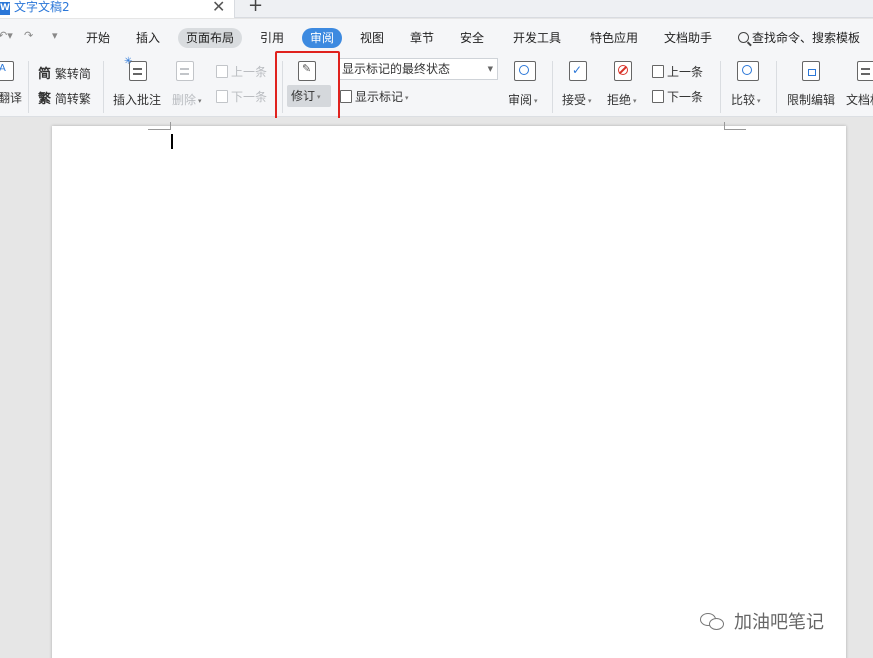 The height and width of the screenshot is (658, 873). What do you see at coordinates (210, 38) in the screenshot?
I see `tab-page-layout: 页面布局` at bounding box center [210, 38].